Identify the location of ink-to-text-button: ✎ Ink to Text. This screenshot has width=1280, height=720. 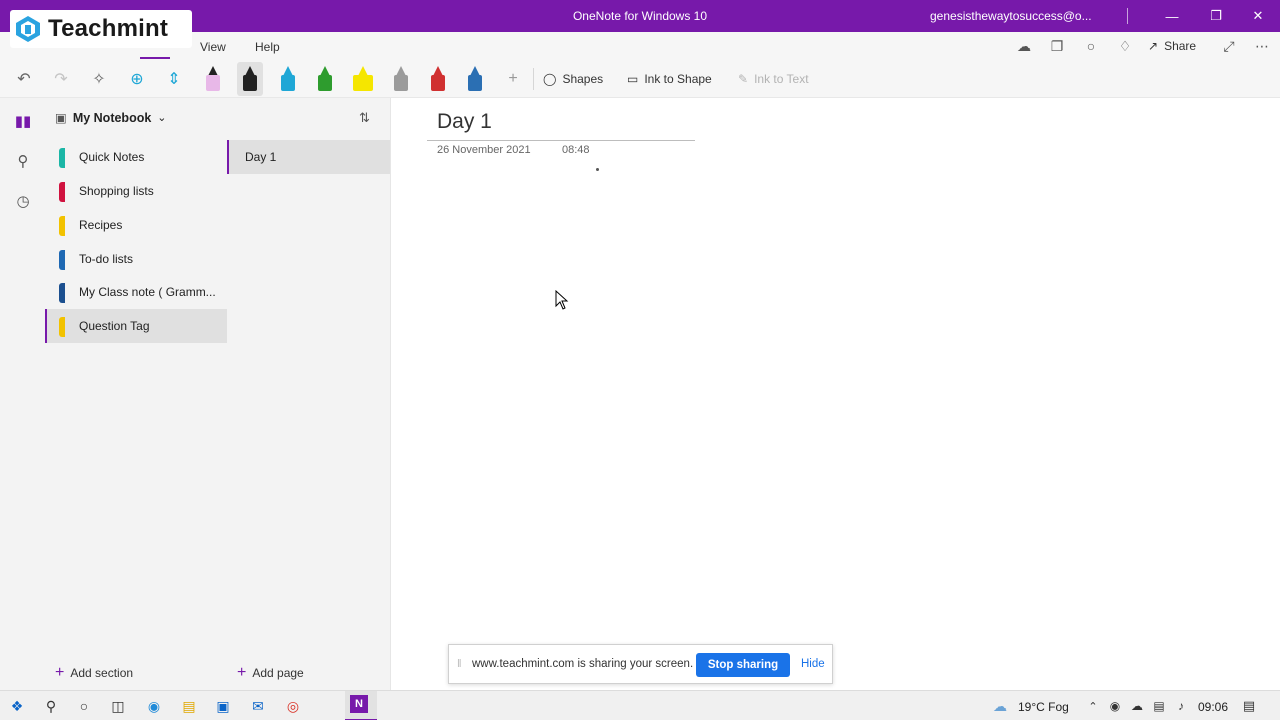
(773, 79).